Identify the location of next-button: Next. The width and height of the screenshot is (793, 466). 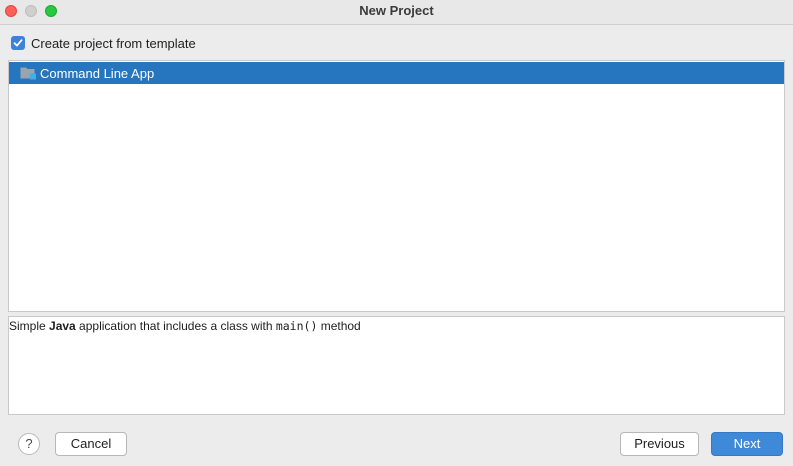
(747, 444).